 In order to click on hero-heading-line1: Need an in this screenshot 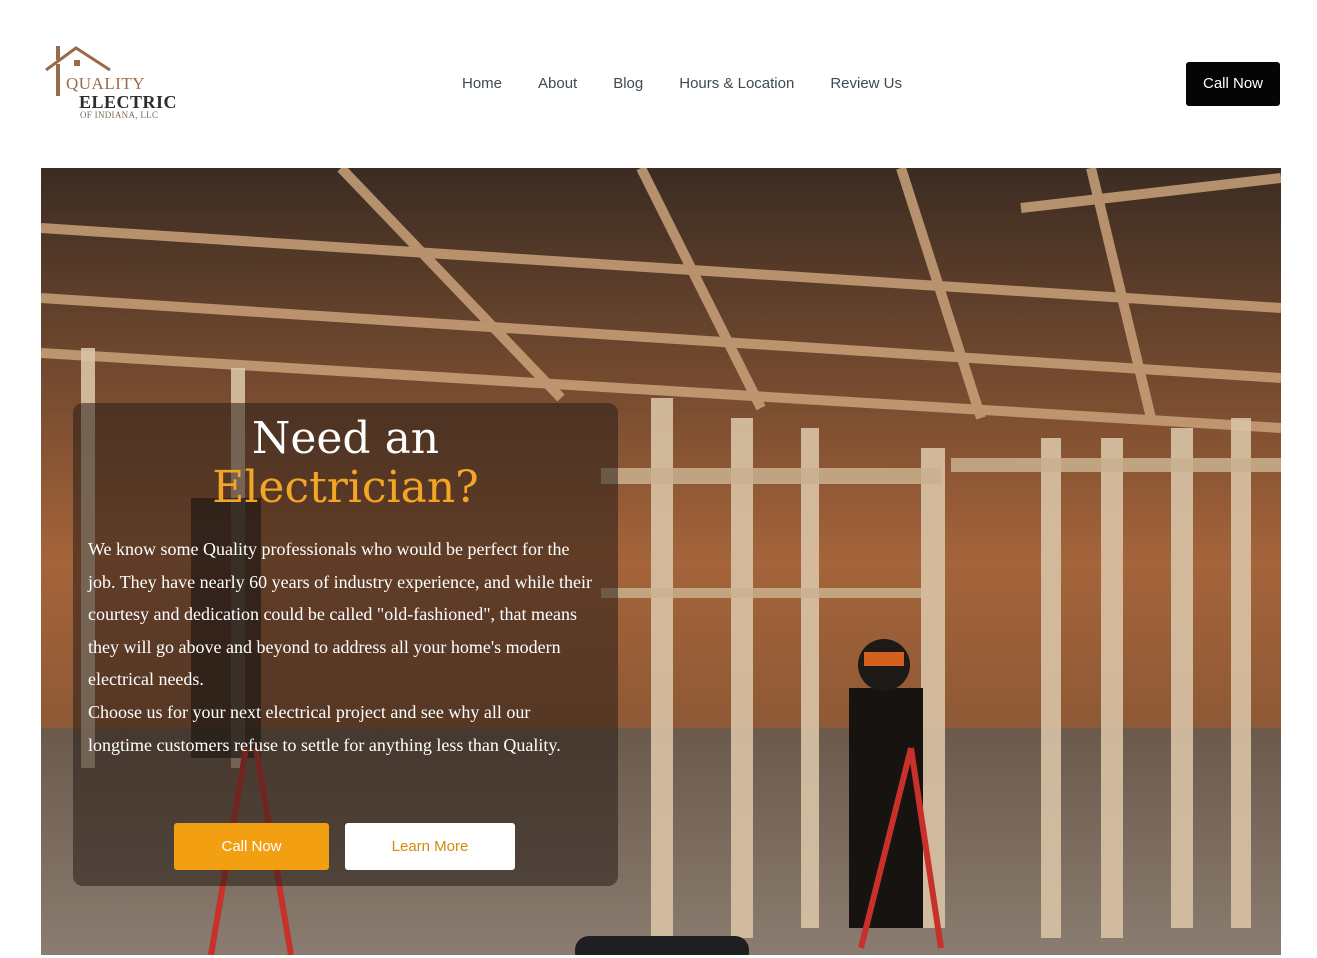, I will do `click(345, 438)`.